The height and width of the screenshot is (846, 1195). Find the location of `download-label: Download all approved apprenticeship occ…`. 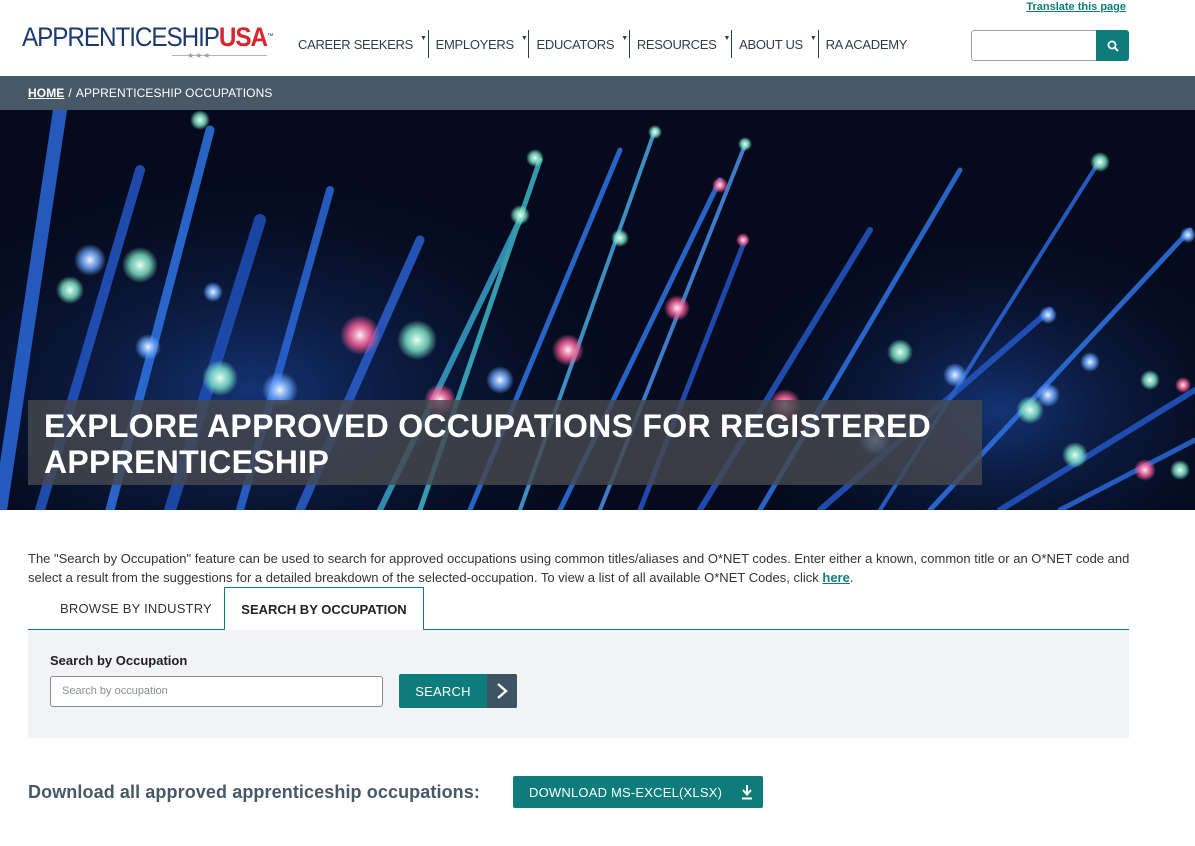

download-label: Download all approved apprenticeship occ… is located at coordinates (254, 792).